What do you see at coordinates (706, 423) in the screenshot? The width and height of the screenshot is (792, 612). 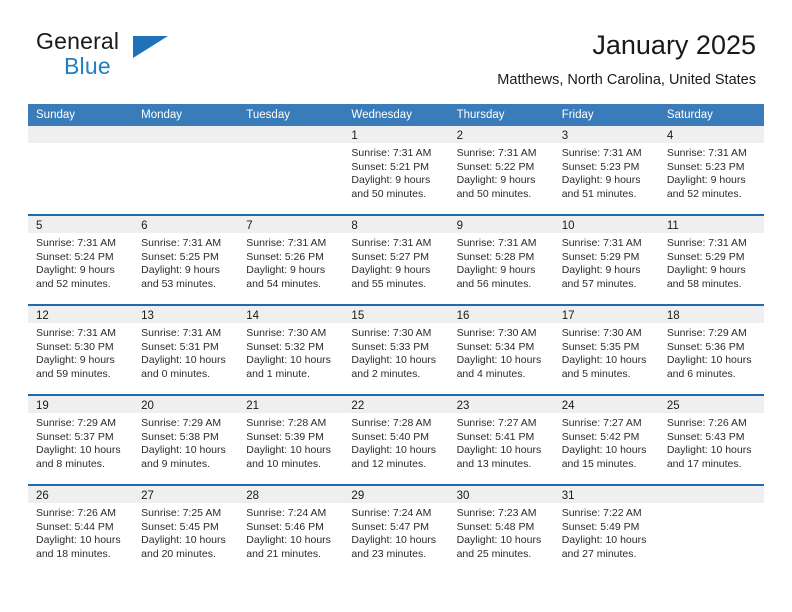 I see `sunrise-text: Sunrise: 7:26 AM` at bounding box center [706, 423].